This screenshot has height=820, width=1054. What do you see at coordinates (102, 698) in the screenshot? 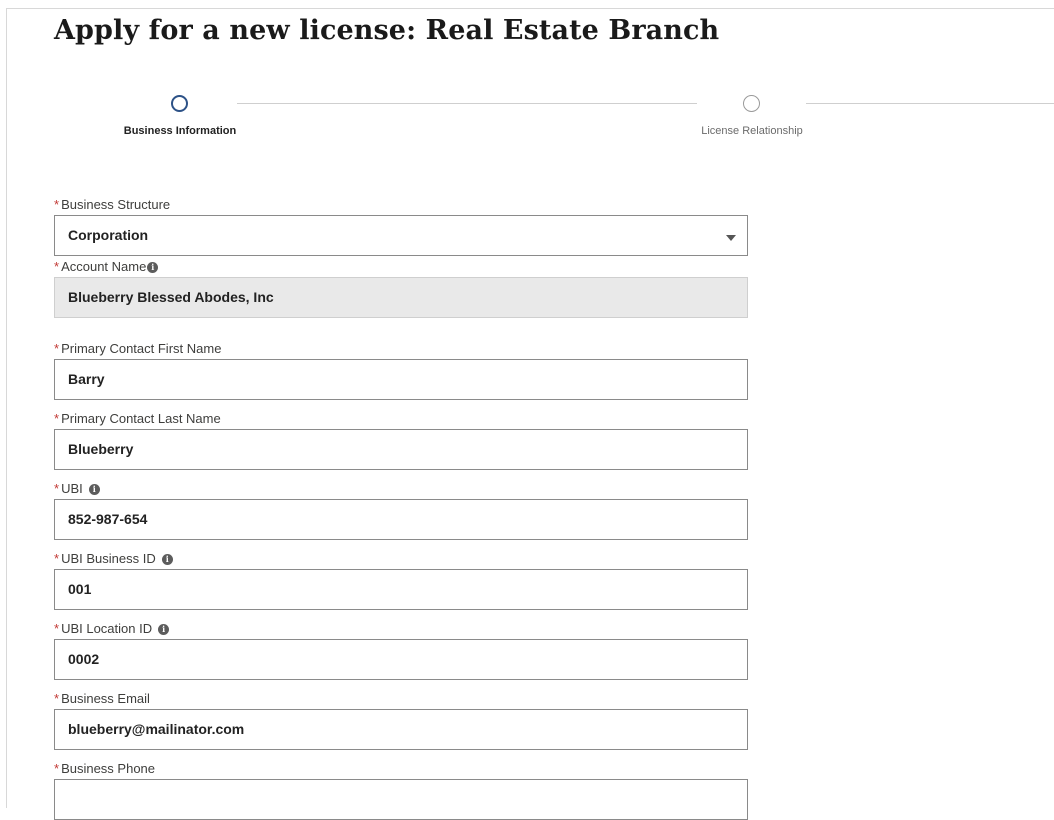
I see `business-email-label: * Business Email` at bounding box center [102, 698].